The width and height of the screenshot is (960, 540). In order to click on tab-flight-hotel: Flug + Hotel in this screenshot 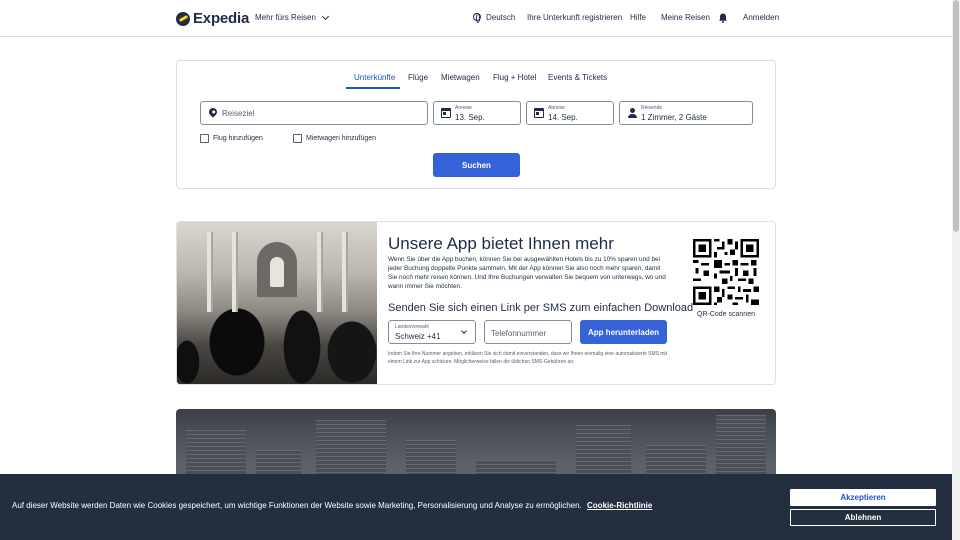, I will do `click(514, 77)`.